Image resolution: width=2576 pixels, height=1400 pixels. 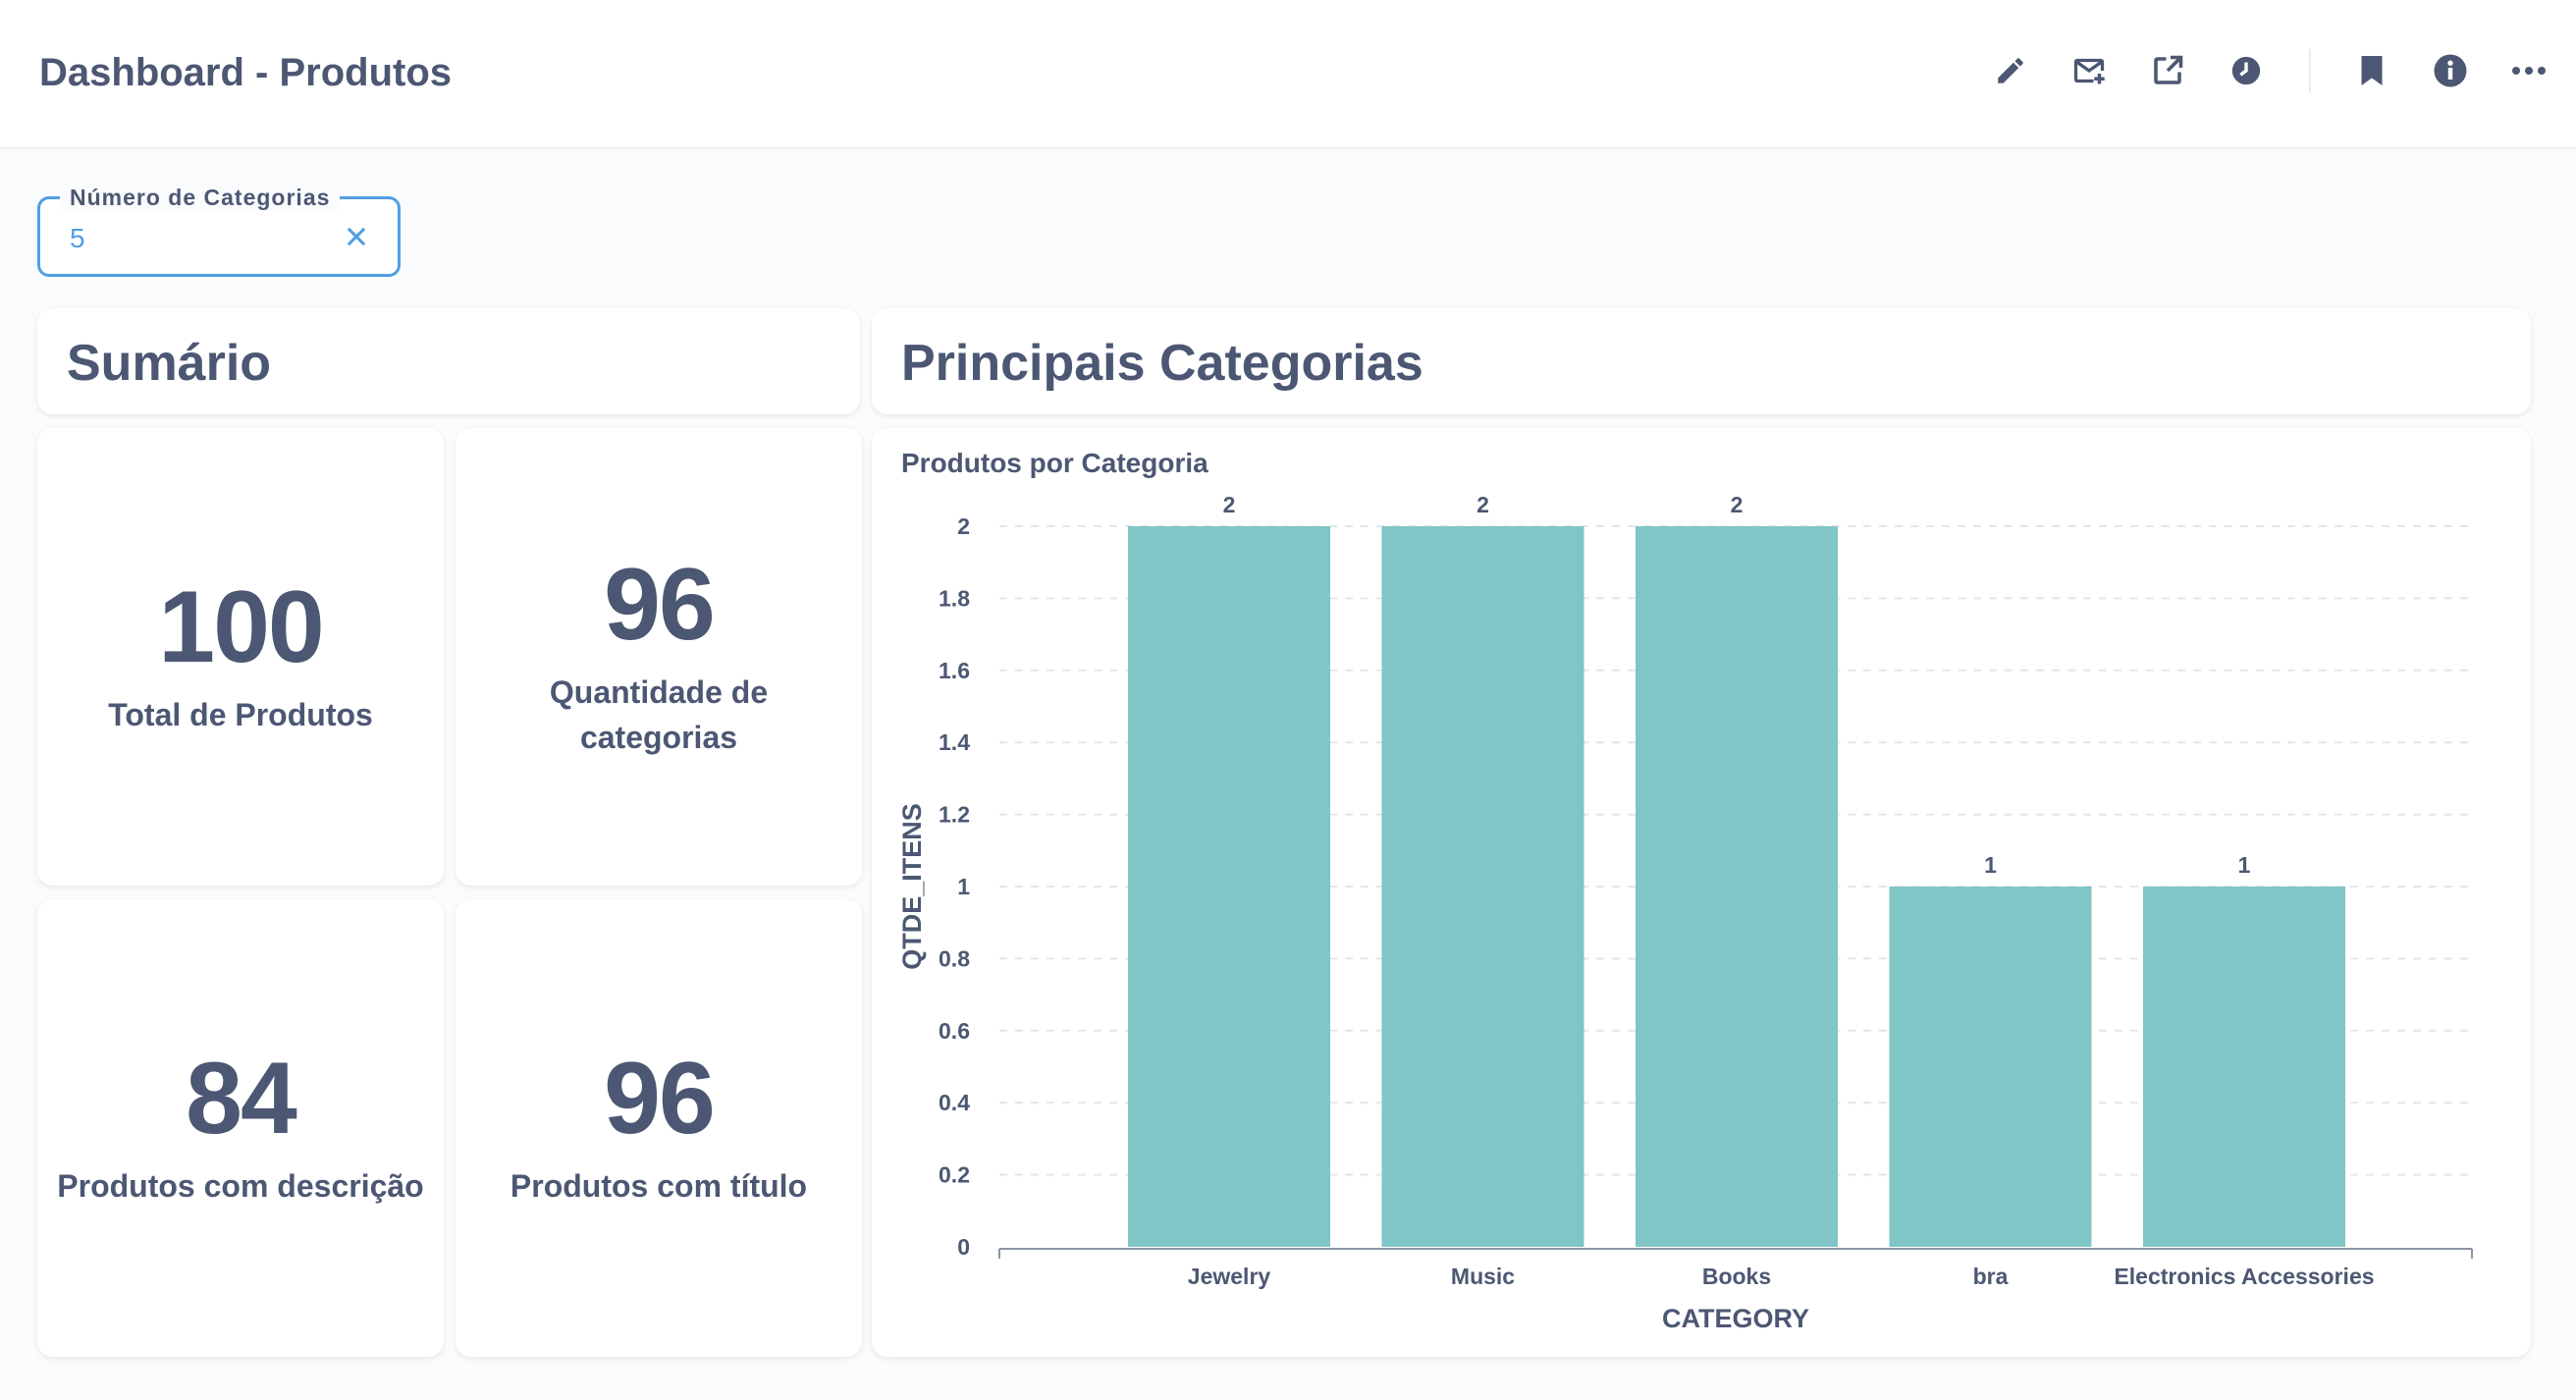 What do you see at coordinates (2529, 70) in the screenshot?
I see `more-icon` at bounding box center [2529, 70].